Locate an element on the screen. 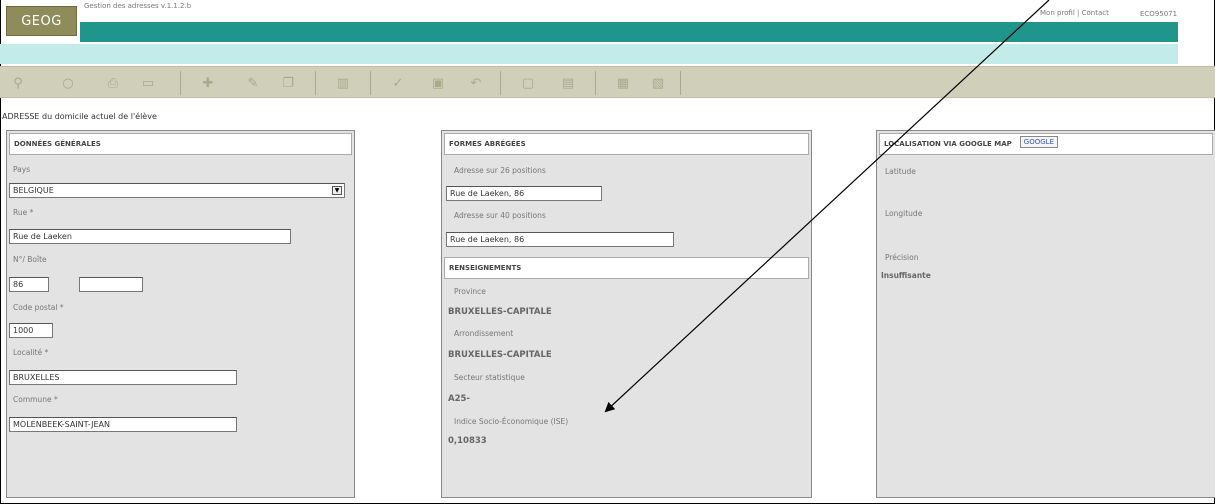 The height and width of the screenshot is (504, 1215). sector-label: Secteur statistique is located at coordinates (489, 377).